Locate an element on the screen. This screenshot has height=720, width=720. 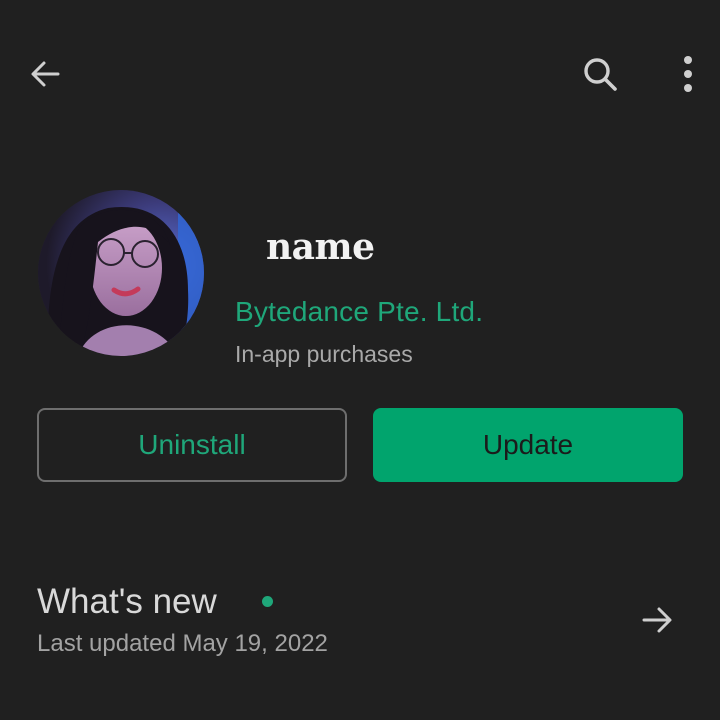
whats-new-title: What's new is located at coordinates (127, 601).